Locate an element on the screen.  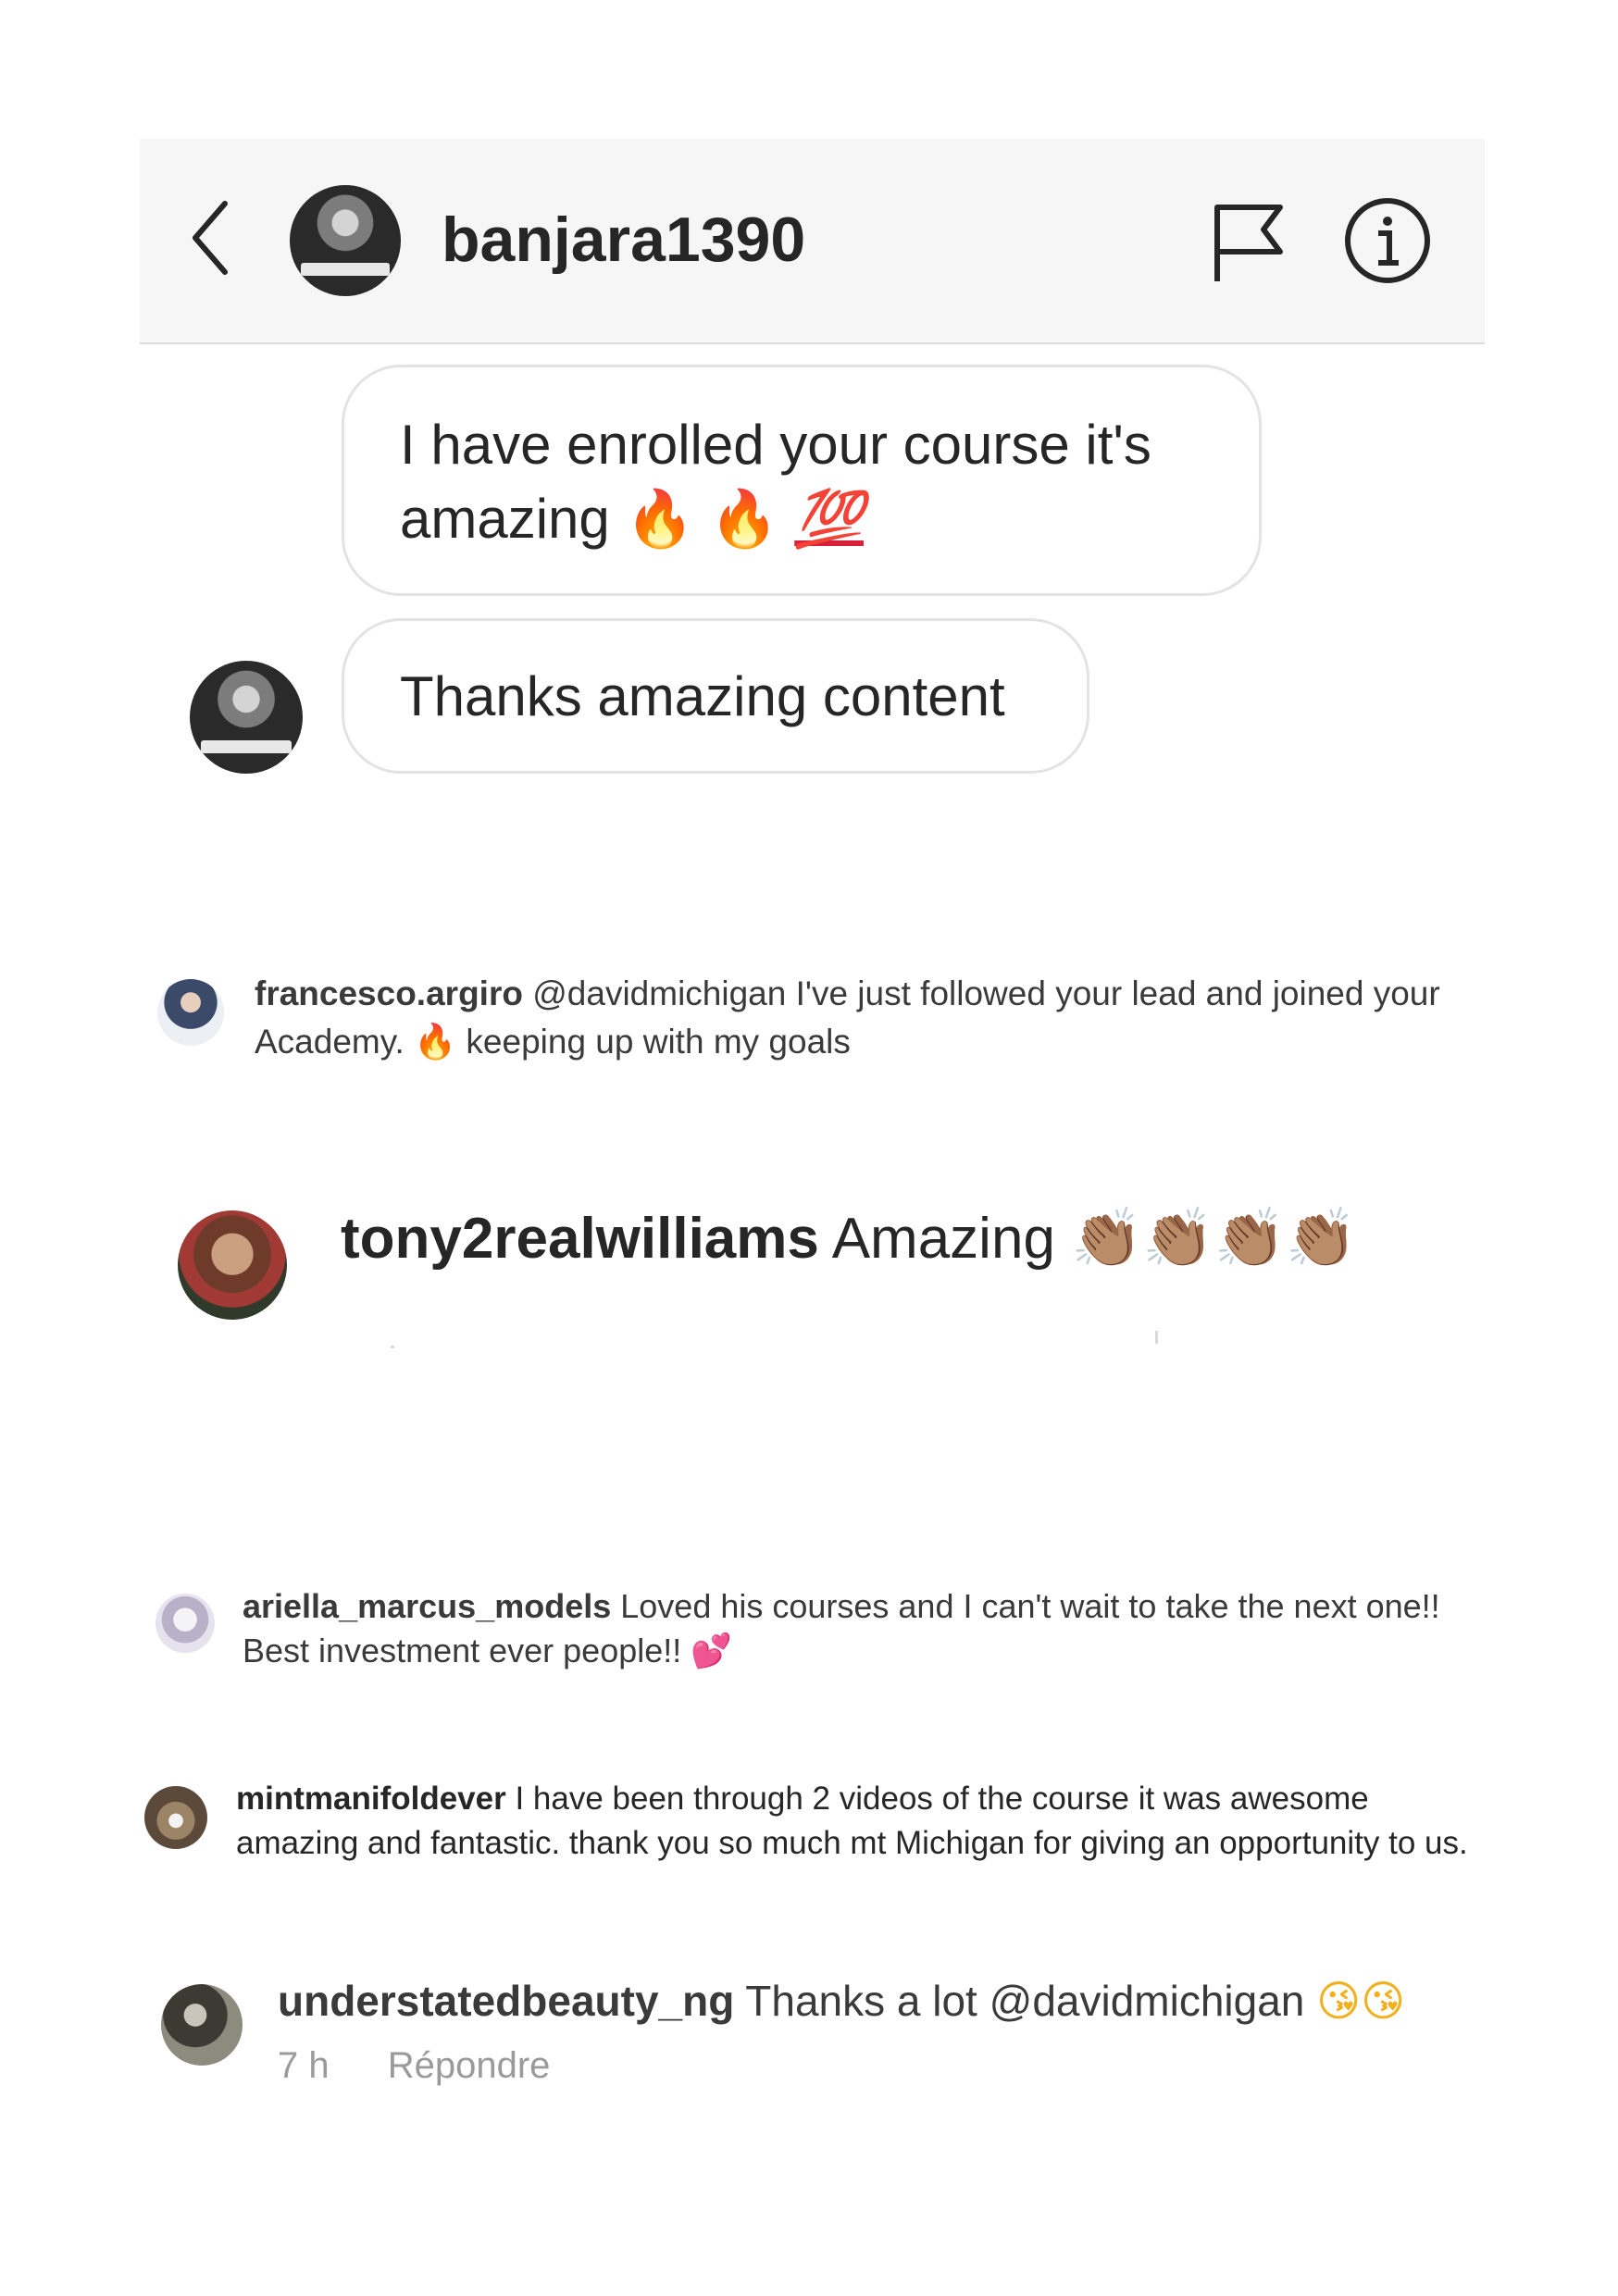
comment-username: understatedbeauty_ng is located at coordinates (506, 2001).